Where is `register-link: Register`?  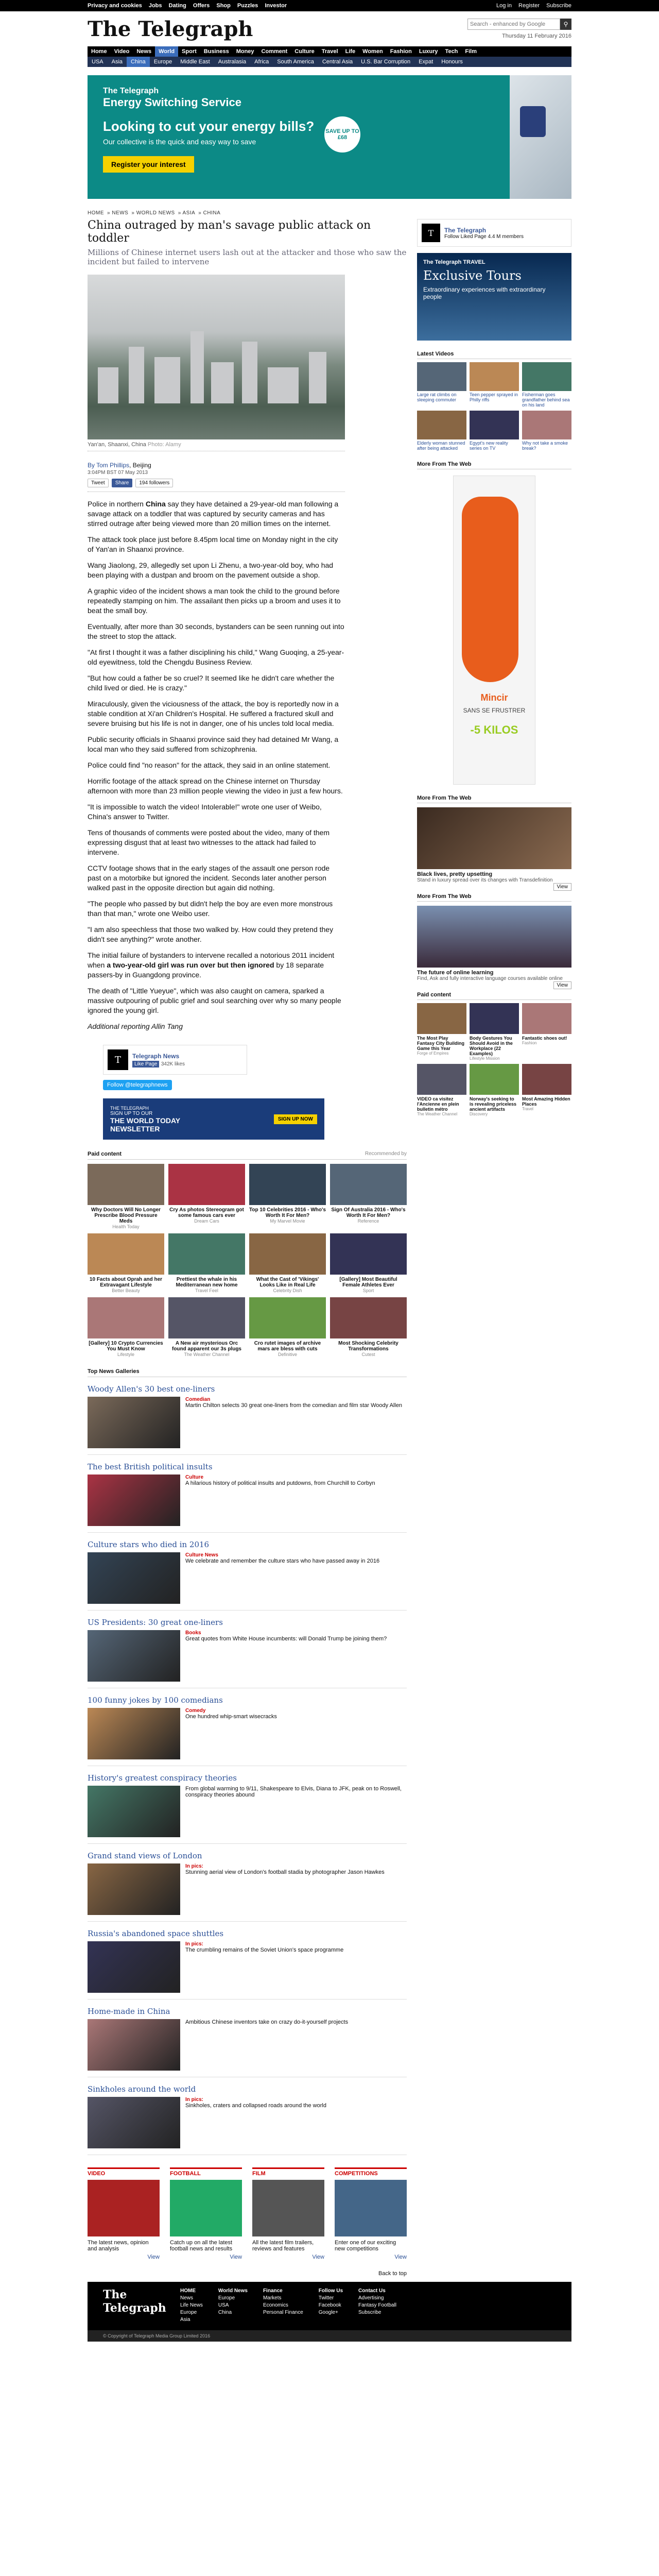 register-link: Register is located at coordinates (529, 6).